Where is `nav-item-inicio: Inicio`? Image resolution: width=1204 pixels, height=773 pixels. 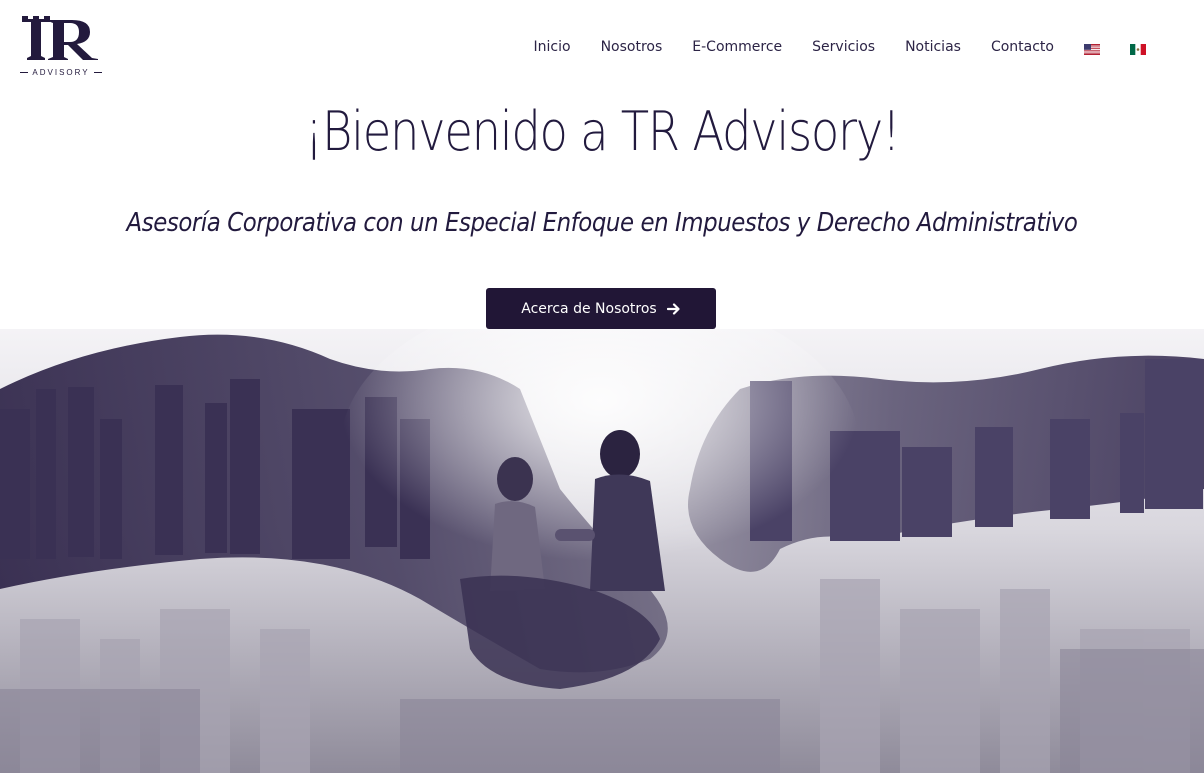
nav-item-inicio: Inicio is located at coordinates (552, 47).